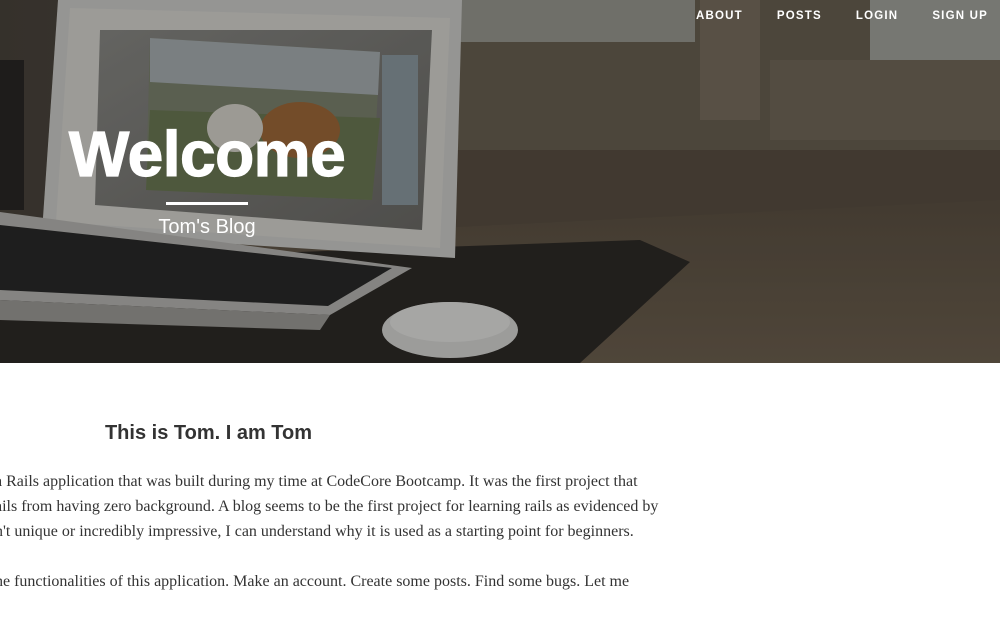  I want to click on hero-title: Welcome, so click(207, 153).